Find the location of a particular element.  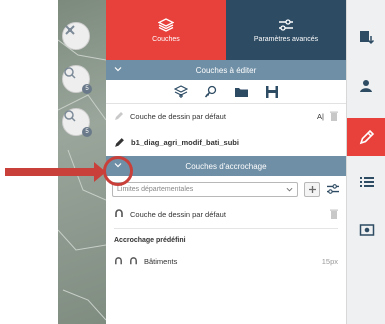

divider is located at coordinates (226, 228).